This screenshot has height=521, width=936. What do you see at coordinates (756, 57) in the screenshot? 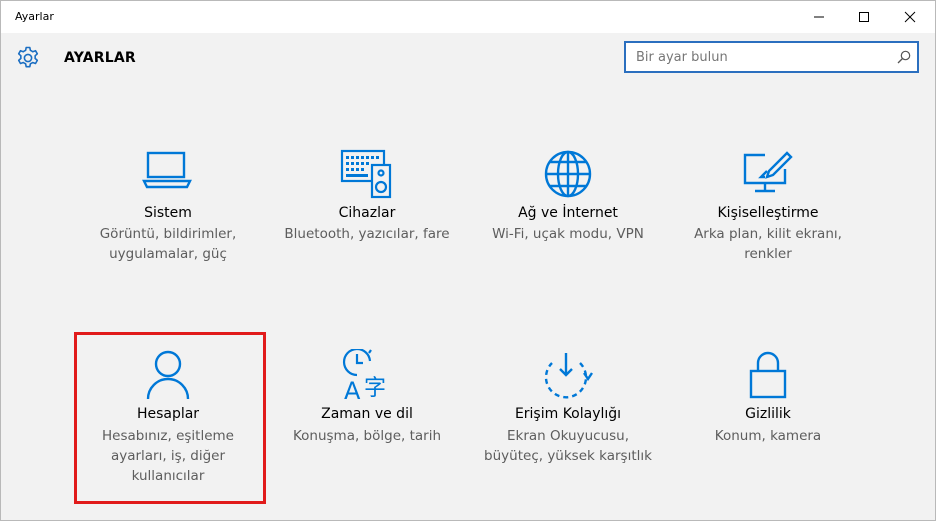
I see `search-input` at bounding box center [756, 57].